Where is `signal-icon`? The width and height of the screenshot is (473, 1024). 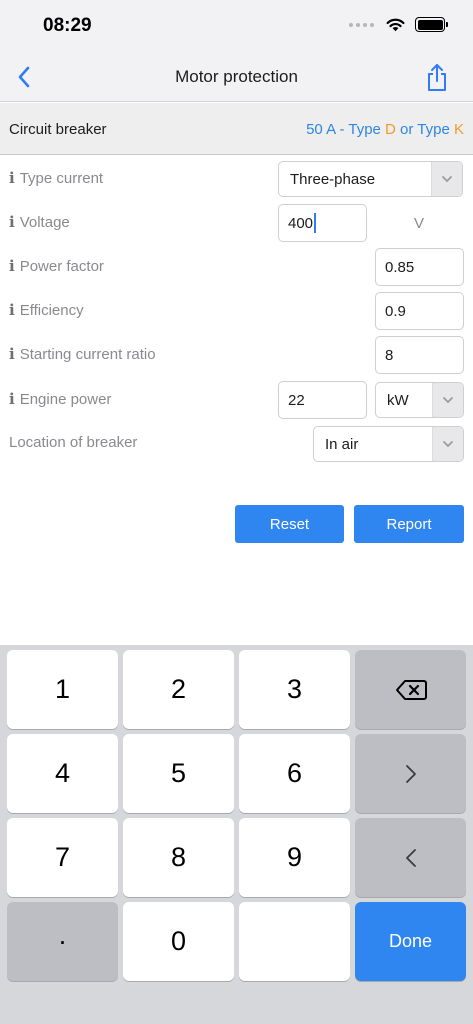 signal-icon is located at coordinates (361, 24).